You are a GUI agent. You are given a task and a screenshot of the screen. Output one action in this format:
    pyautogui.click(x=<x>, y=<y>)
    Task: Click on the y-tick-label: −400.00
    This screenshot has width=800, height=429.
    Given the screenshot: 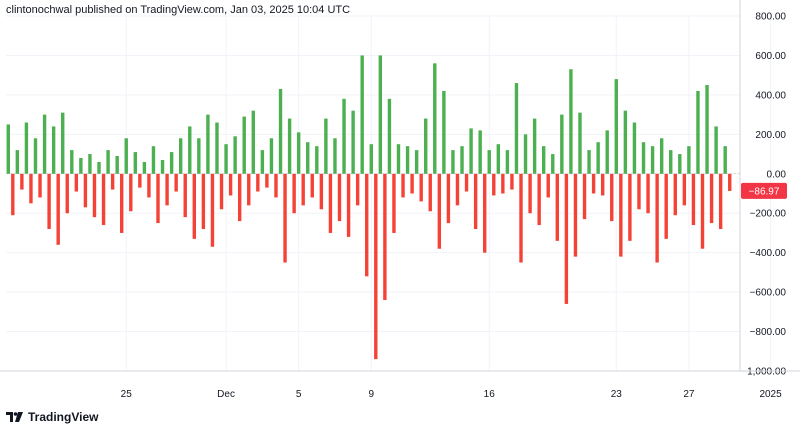 What is the action you would take?
    pyautogui.click(x=768, y=253)
    